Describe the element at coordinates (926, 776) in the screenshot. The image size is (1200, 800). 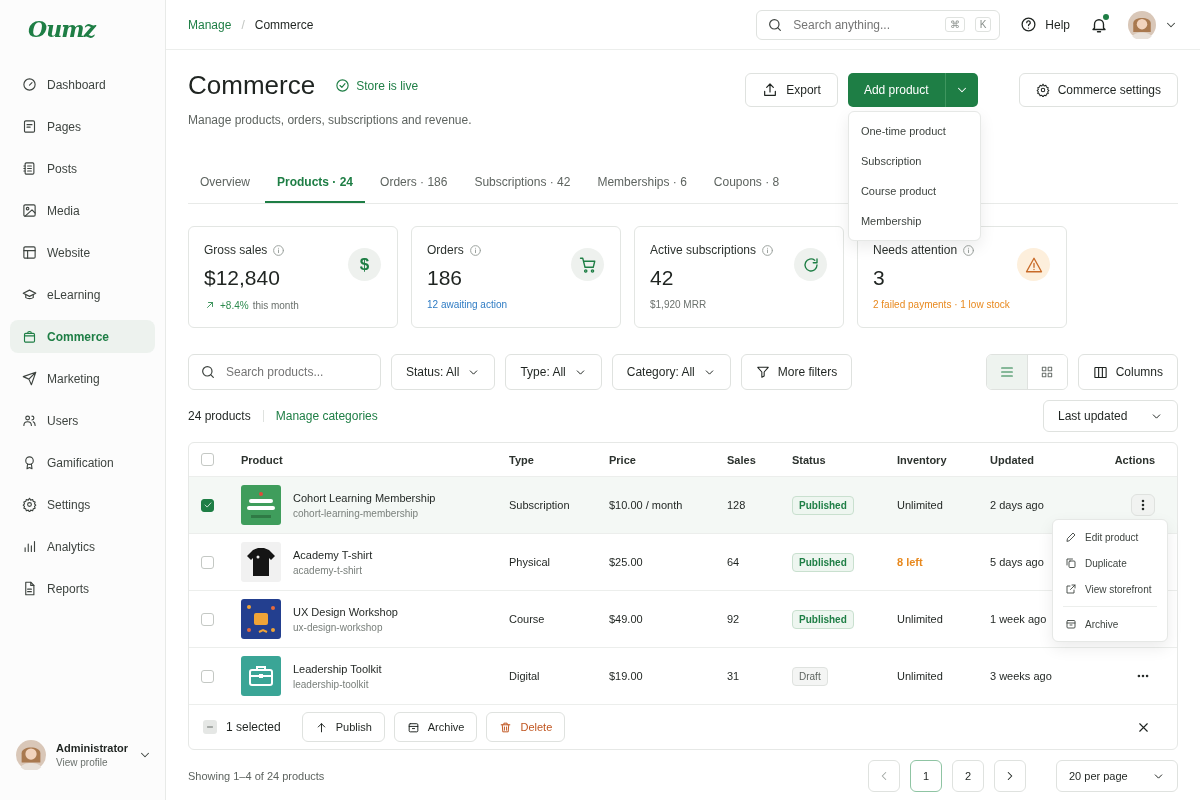
I see `page-button: 1` at that location.